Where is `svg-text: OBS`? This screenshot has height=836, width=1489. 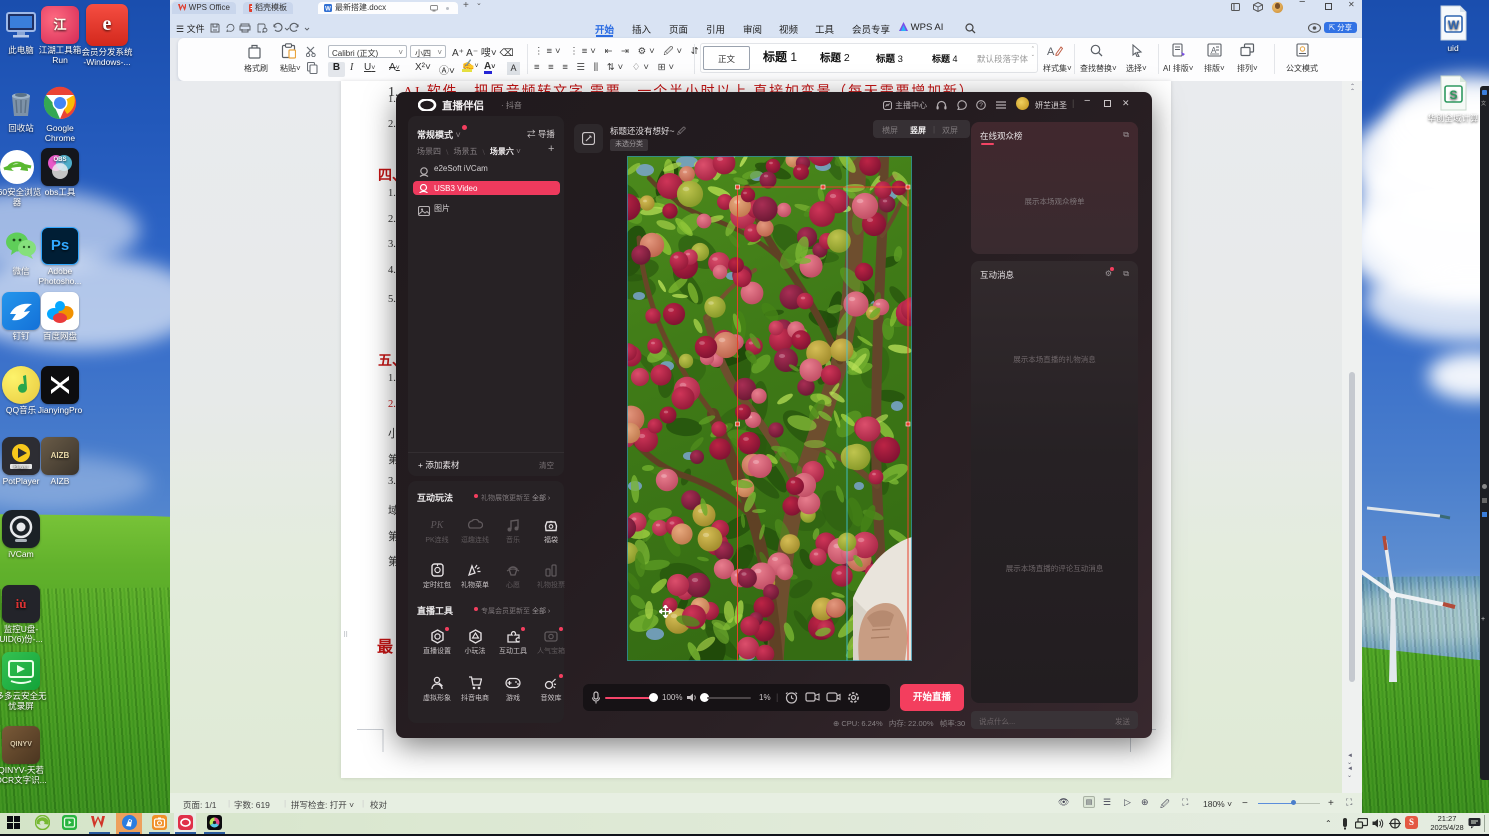
svg-text: OBS is located at coordinates (59, 160).